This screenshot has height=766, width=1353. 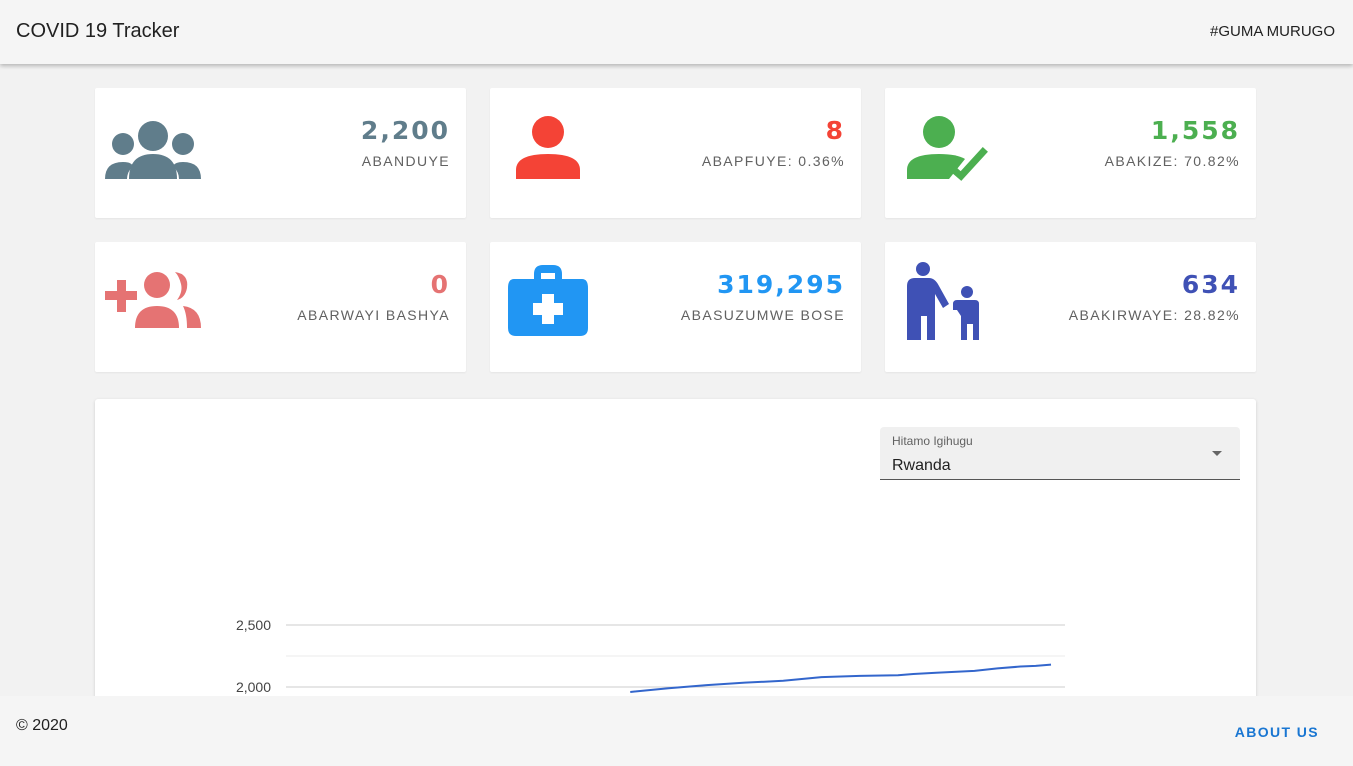 I want to click on stat-card-active: 634 ABAKIRWAYE: 28.82%, so click(x=1070, y=307).